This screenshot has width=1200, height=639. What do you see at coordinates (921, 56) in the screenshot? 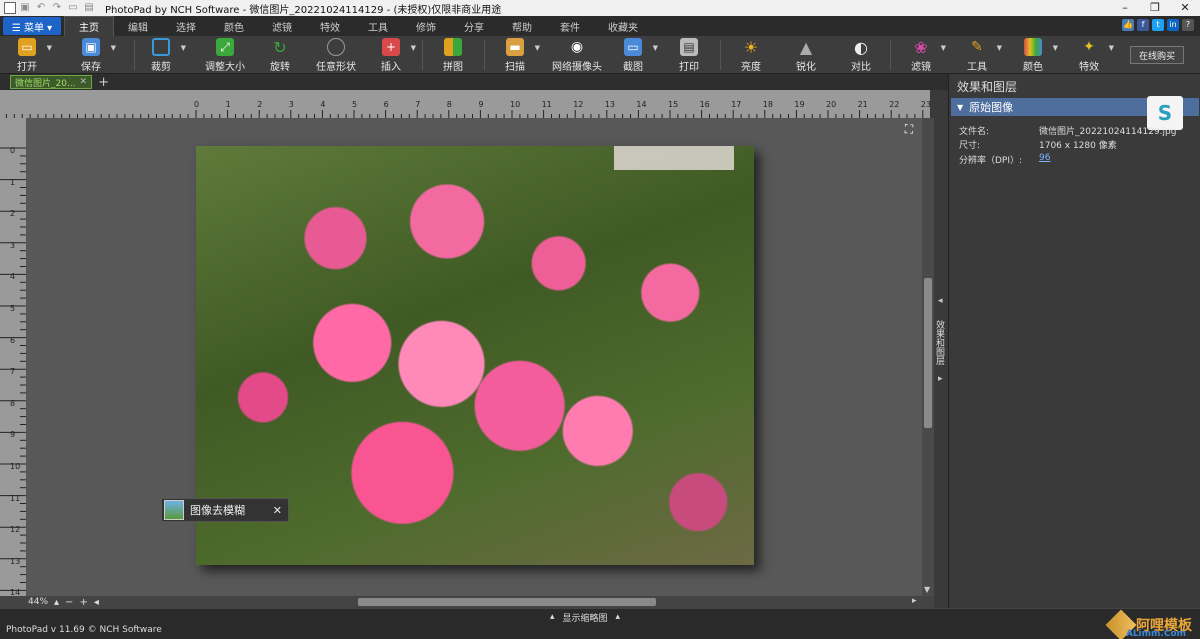
I see `filters-button: ❀ 滤镜 ▼` at bounding box center [921, 56].